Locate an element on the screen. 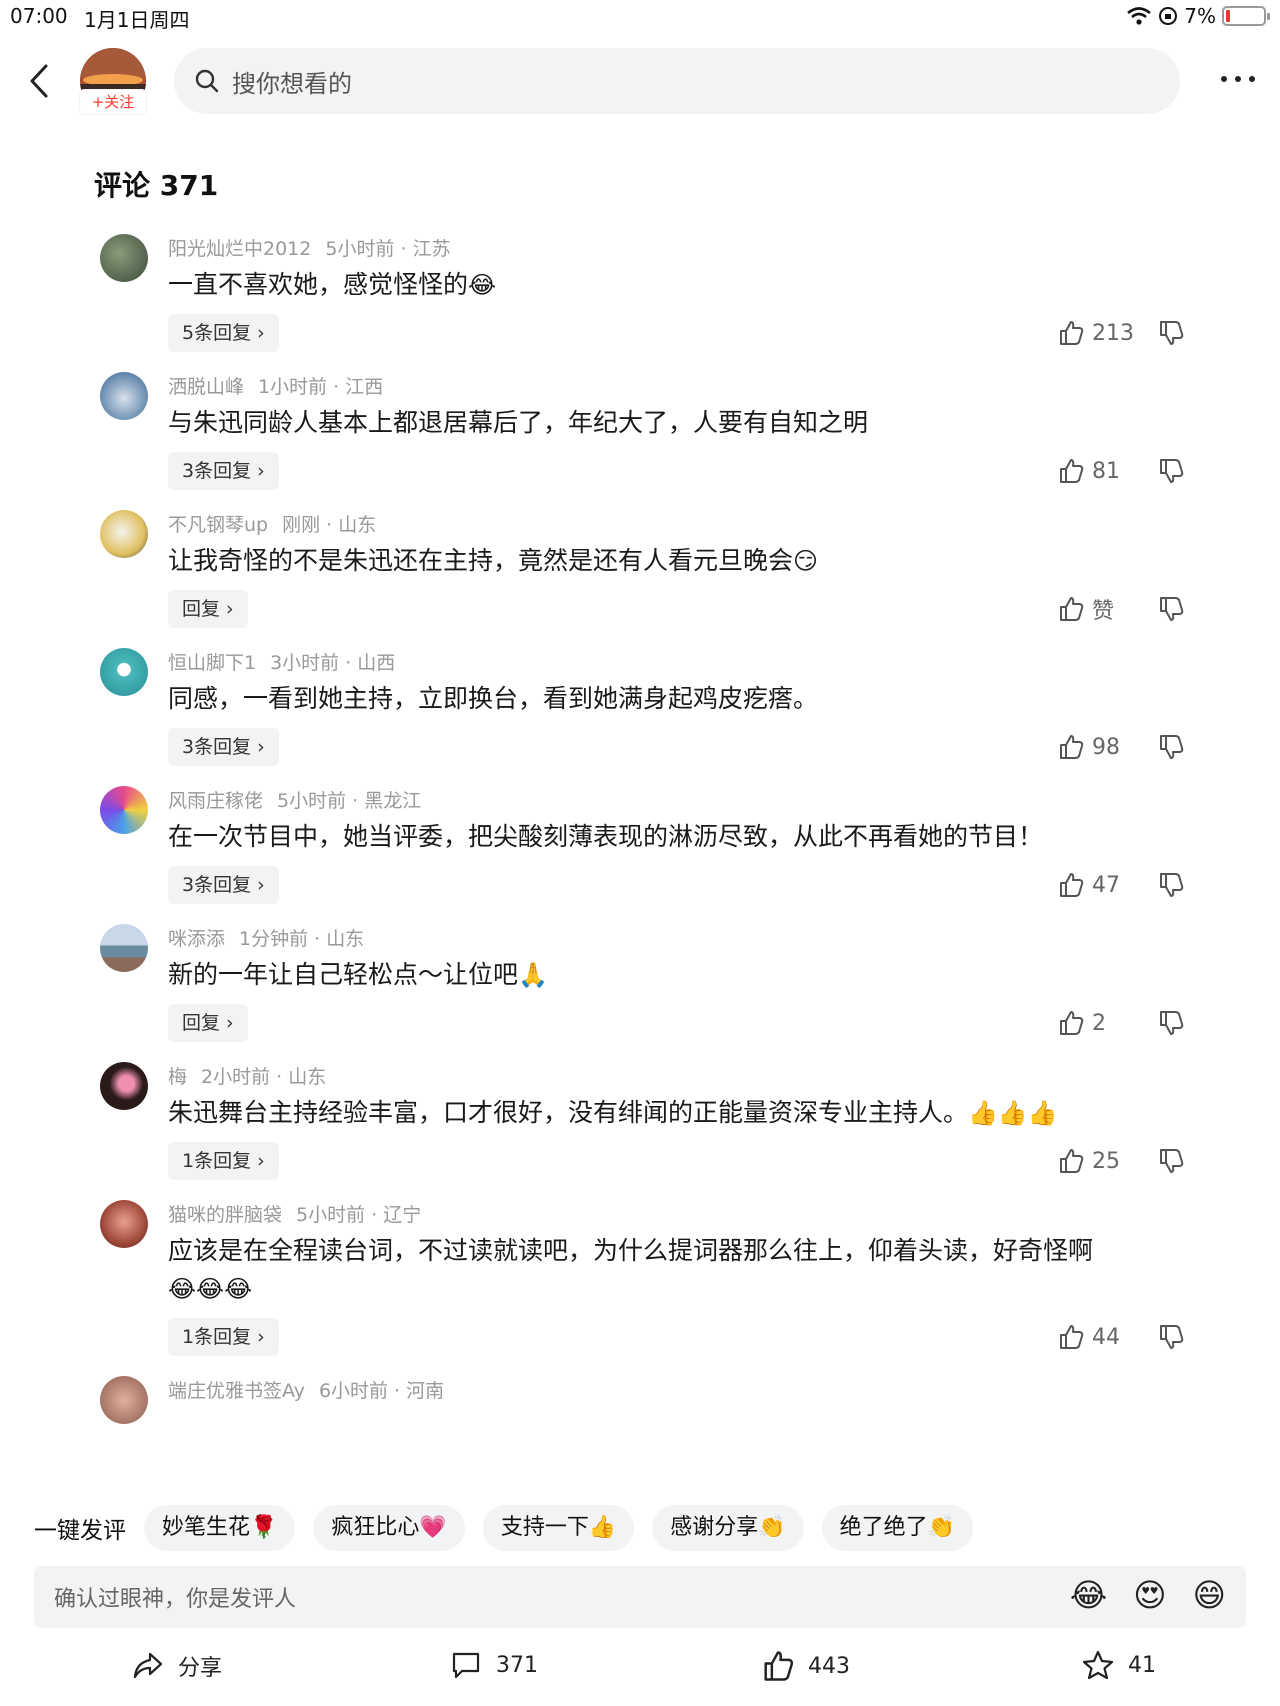 Image resolution: width=1280 pixels, height=1706 pixels. like-button: 赞 is located at coordinates (1086, 609).